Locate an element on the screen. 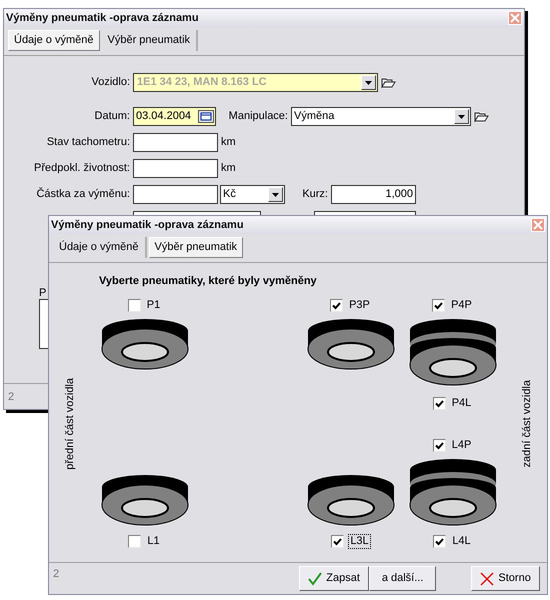 This screenshot has width=550, height=600. field-label: Předpokl. životnost: is located at coordinates (82, 168).